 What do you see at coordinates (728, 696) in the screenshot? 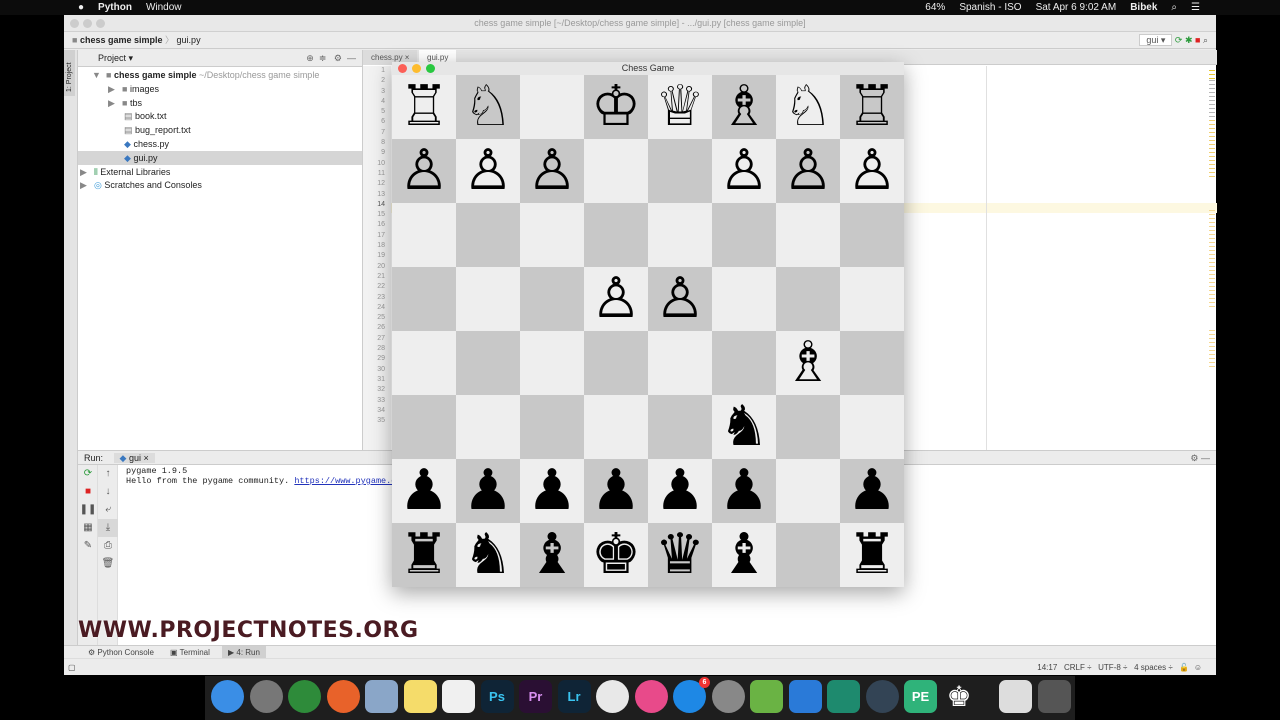
I see `dock-system-preferences-icon` at bounding box center [728, 696].